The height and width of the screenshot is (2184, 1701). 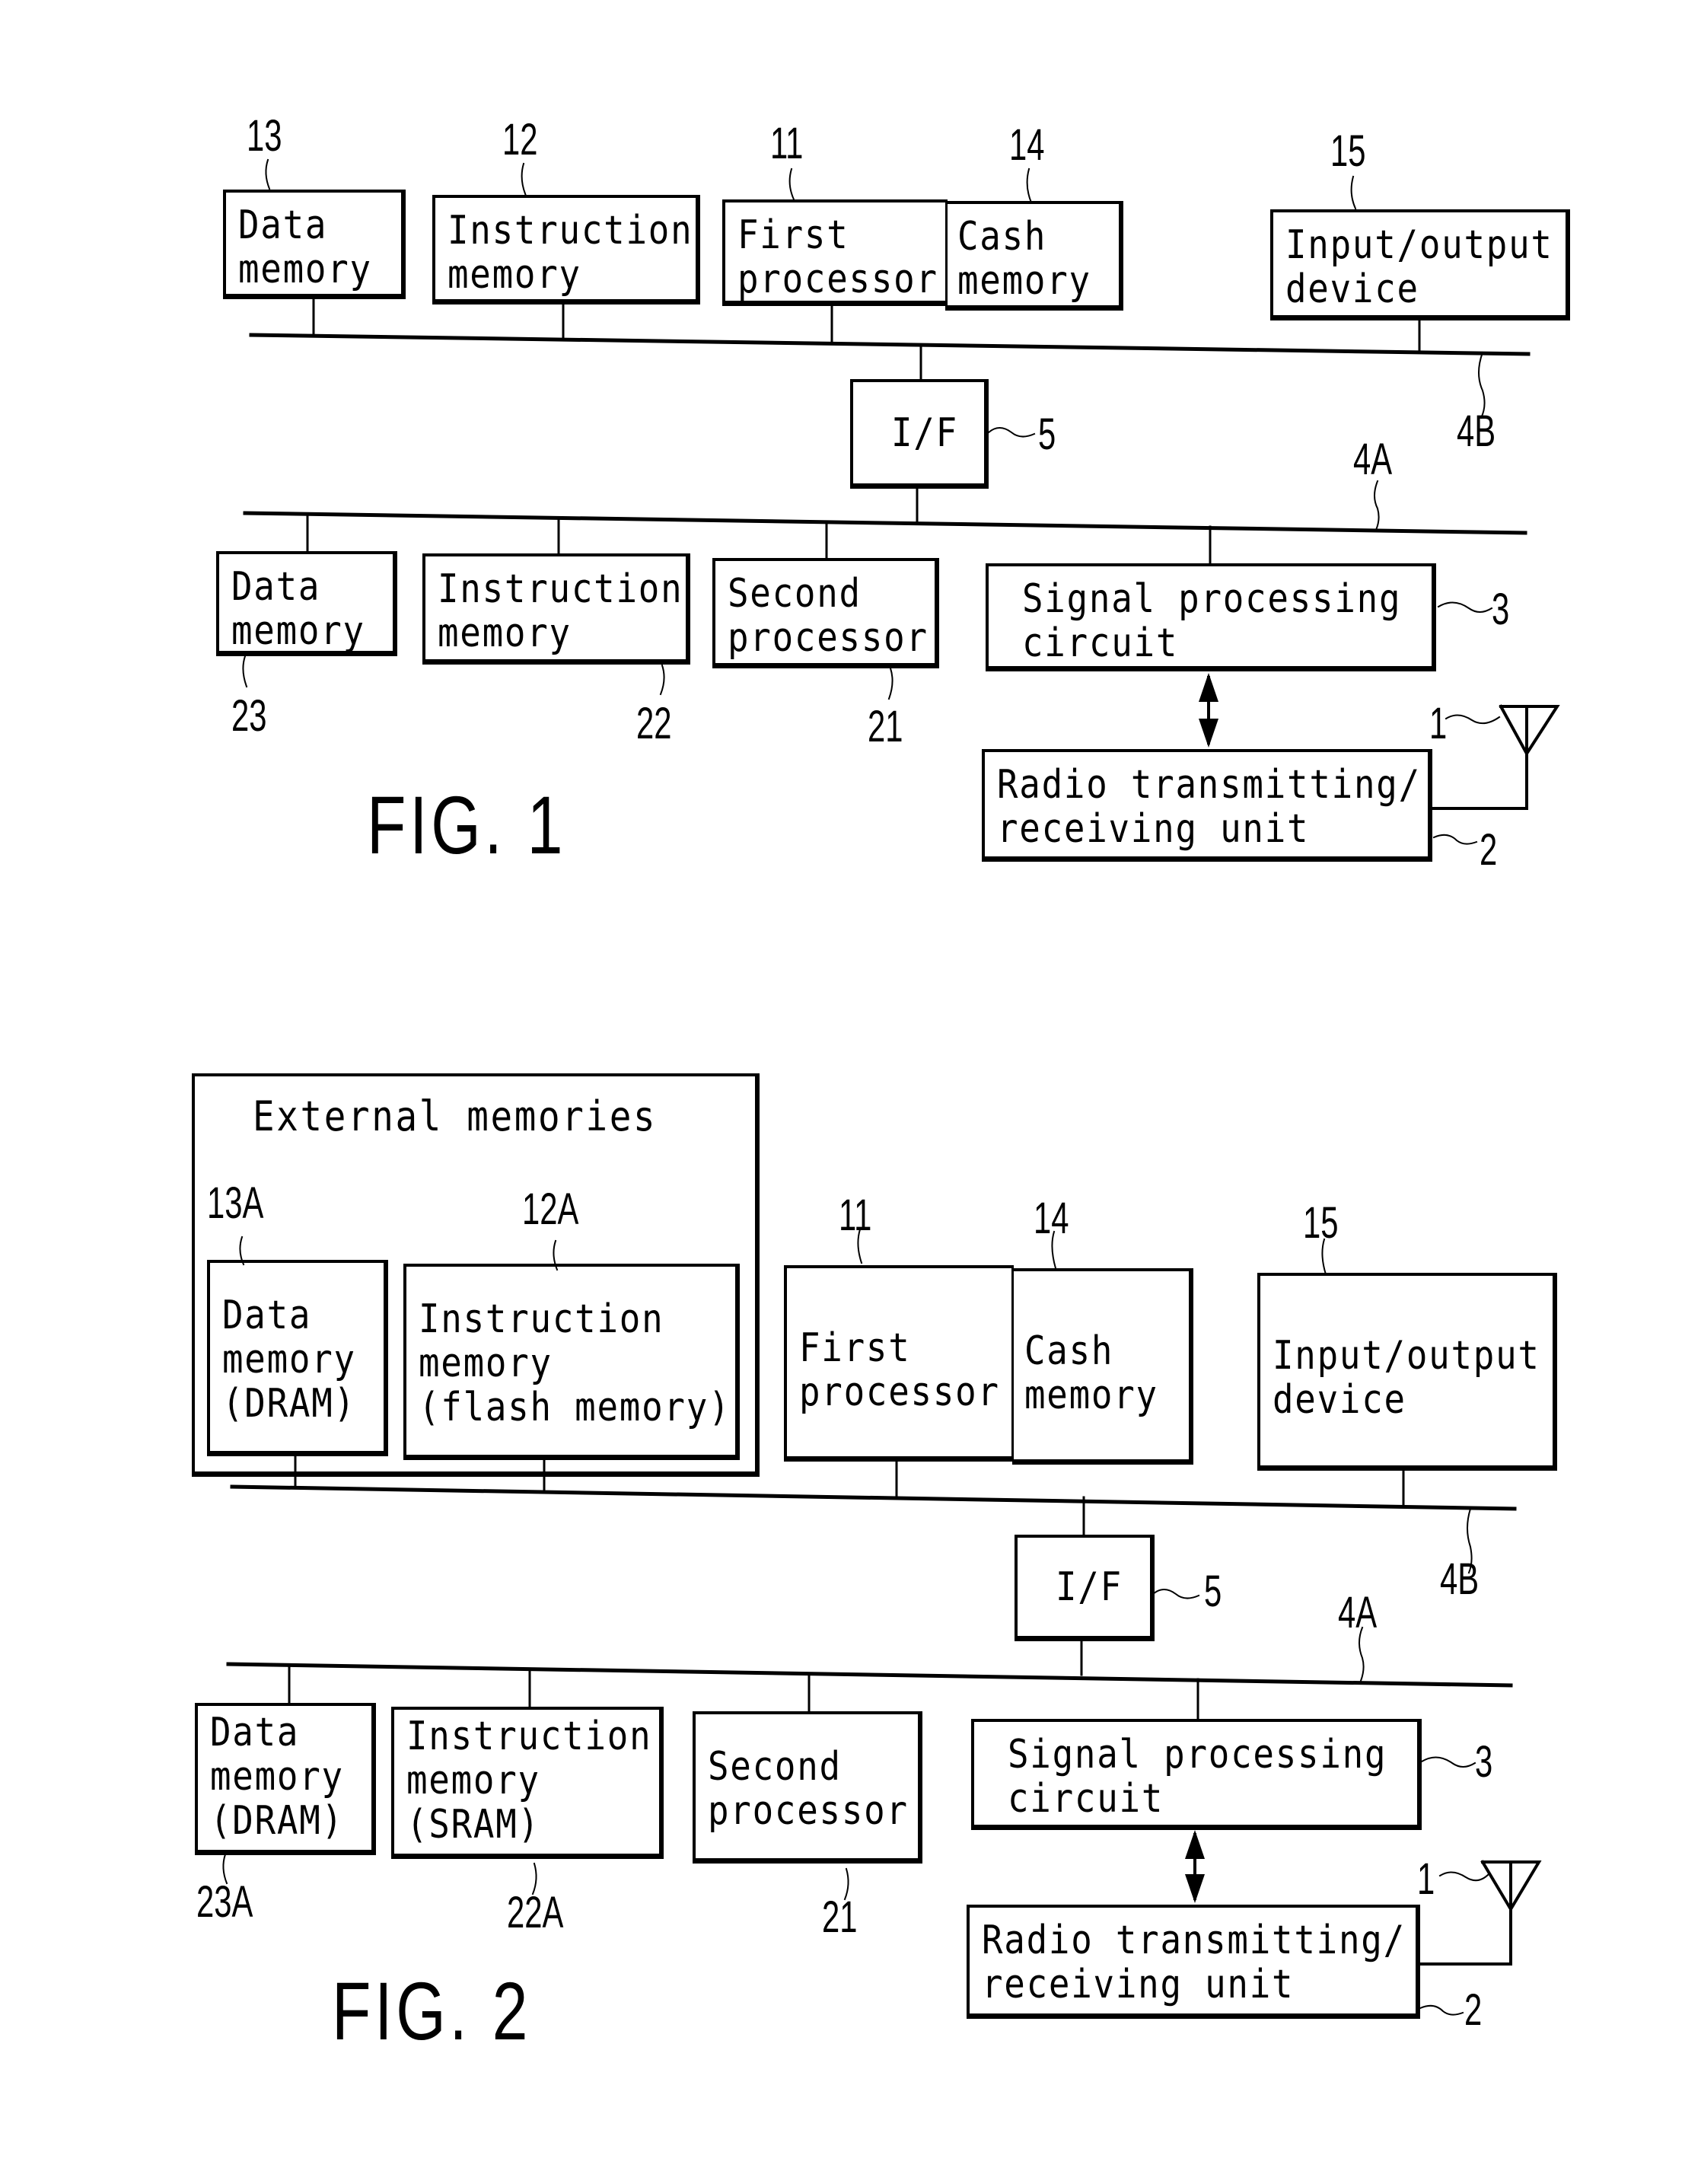 What do you see at coordinates (249, 716) in the screenshot?
I see `ref-label: 23` at bounding box center [249, 716].